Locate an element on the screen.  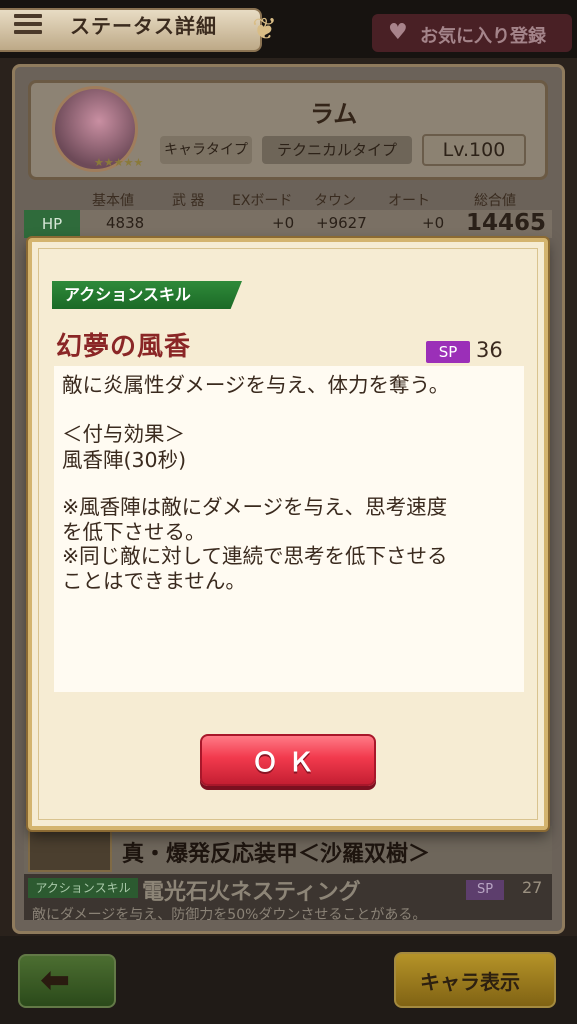
hp-auto: +0 is located at coordinates (433, 223).